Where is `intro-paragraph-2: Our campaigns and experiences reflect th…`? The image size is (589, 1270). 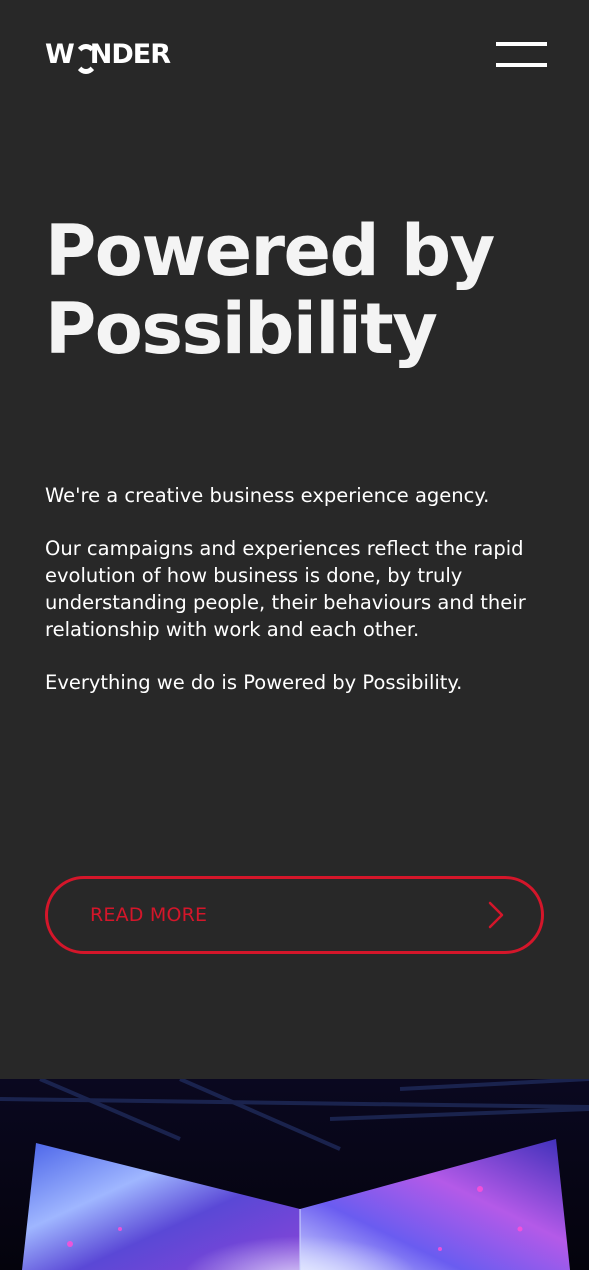 intro-paragraph-2: Our campaigns and experiences reflect th… is located at coordinates (285, 589).